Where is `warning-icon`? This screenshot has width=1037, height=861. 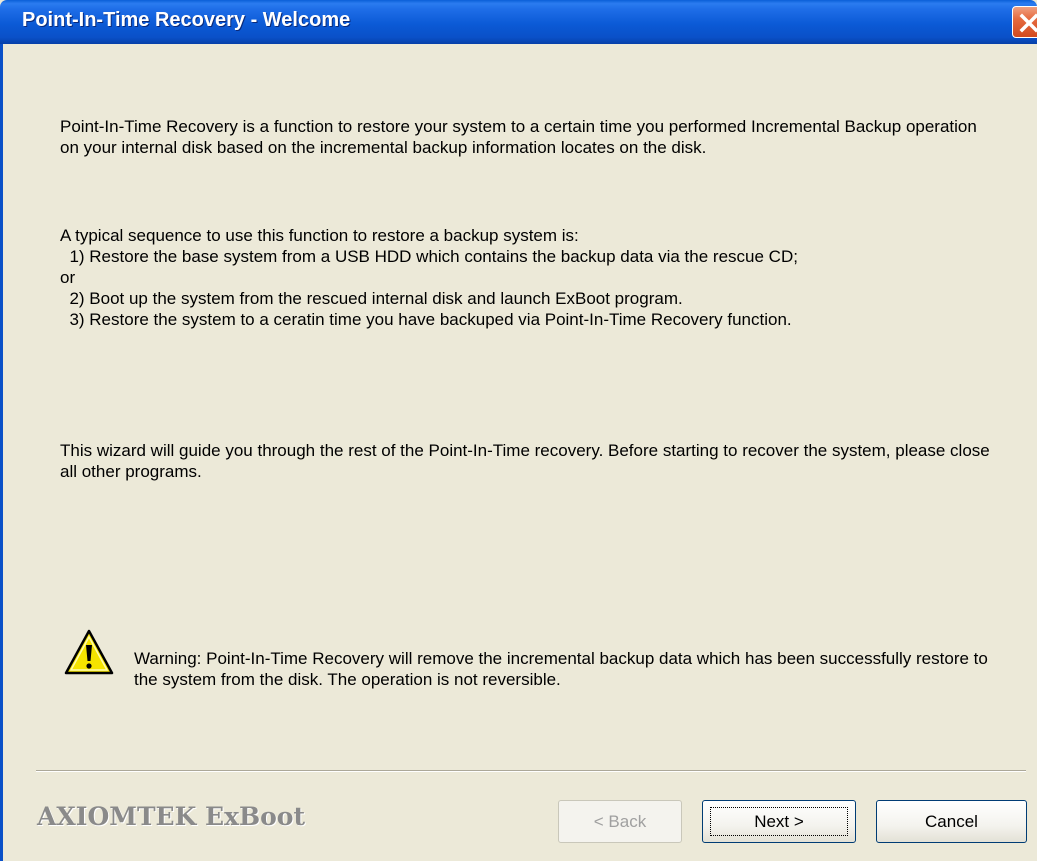 warning-icon is located at coordinates (89, 652).